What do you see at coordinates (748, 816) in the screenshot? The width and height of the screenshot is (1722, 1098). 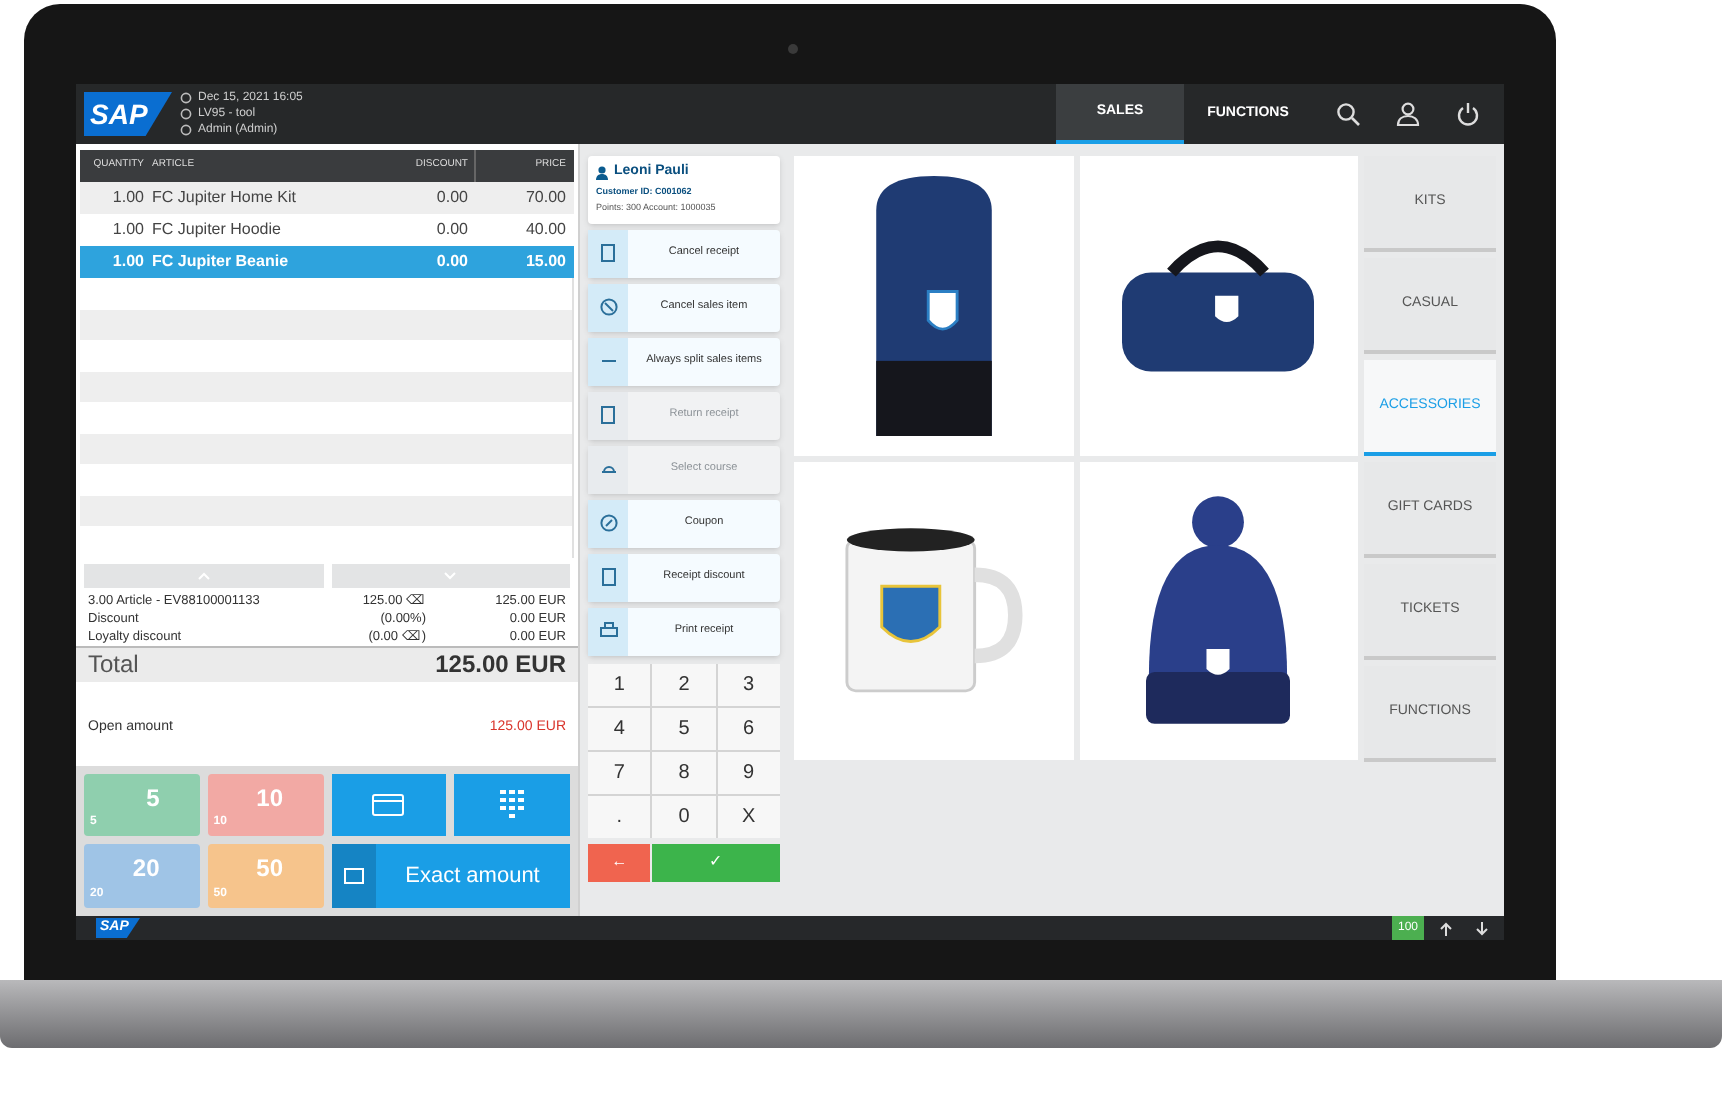 I see `keypad-key: X` at bounding box center [748, 816].